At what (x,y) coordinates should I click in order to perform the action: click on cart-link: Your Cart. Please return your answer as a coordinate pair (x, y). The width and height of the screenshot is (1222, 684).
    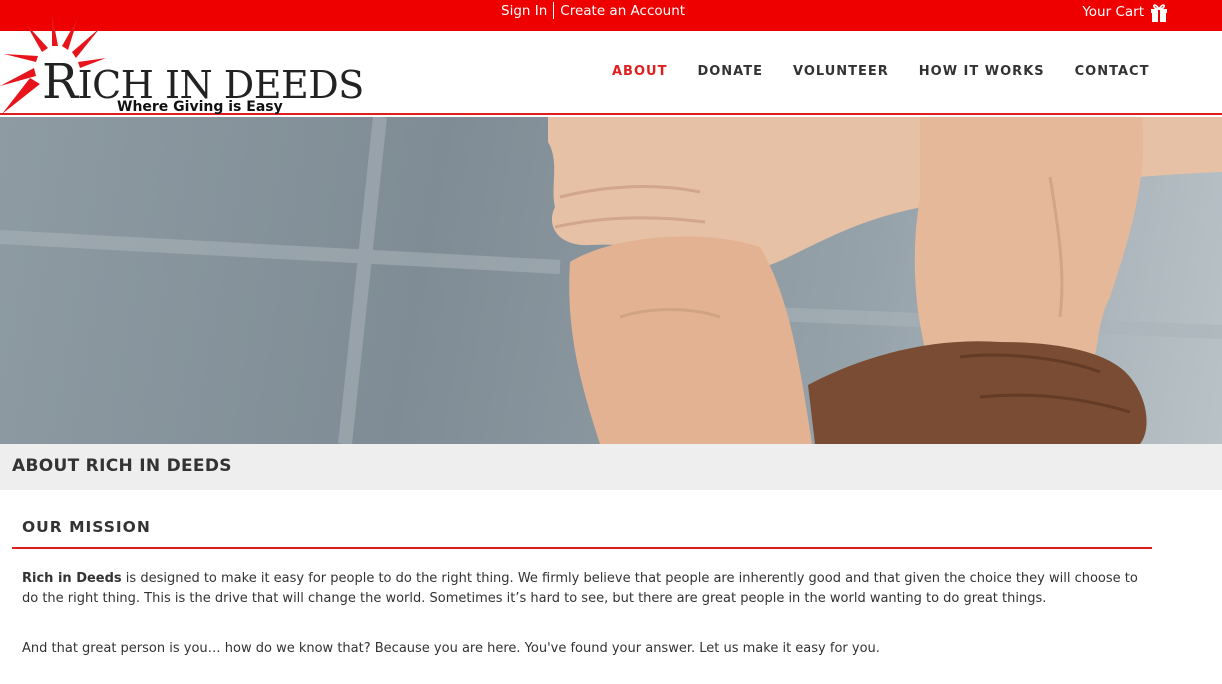
    Looking at the image, I should click on (1125, 12).